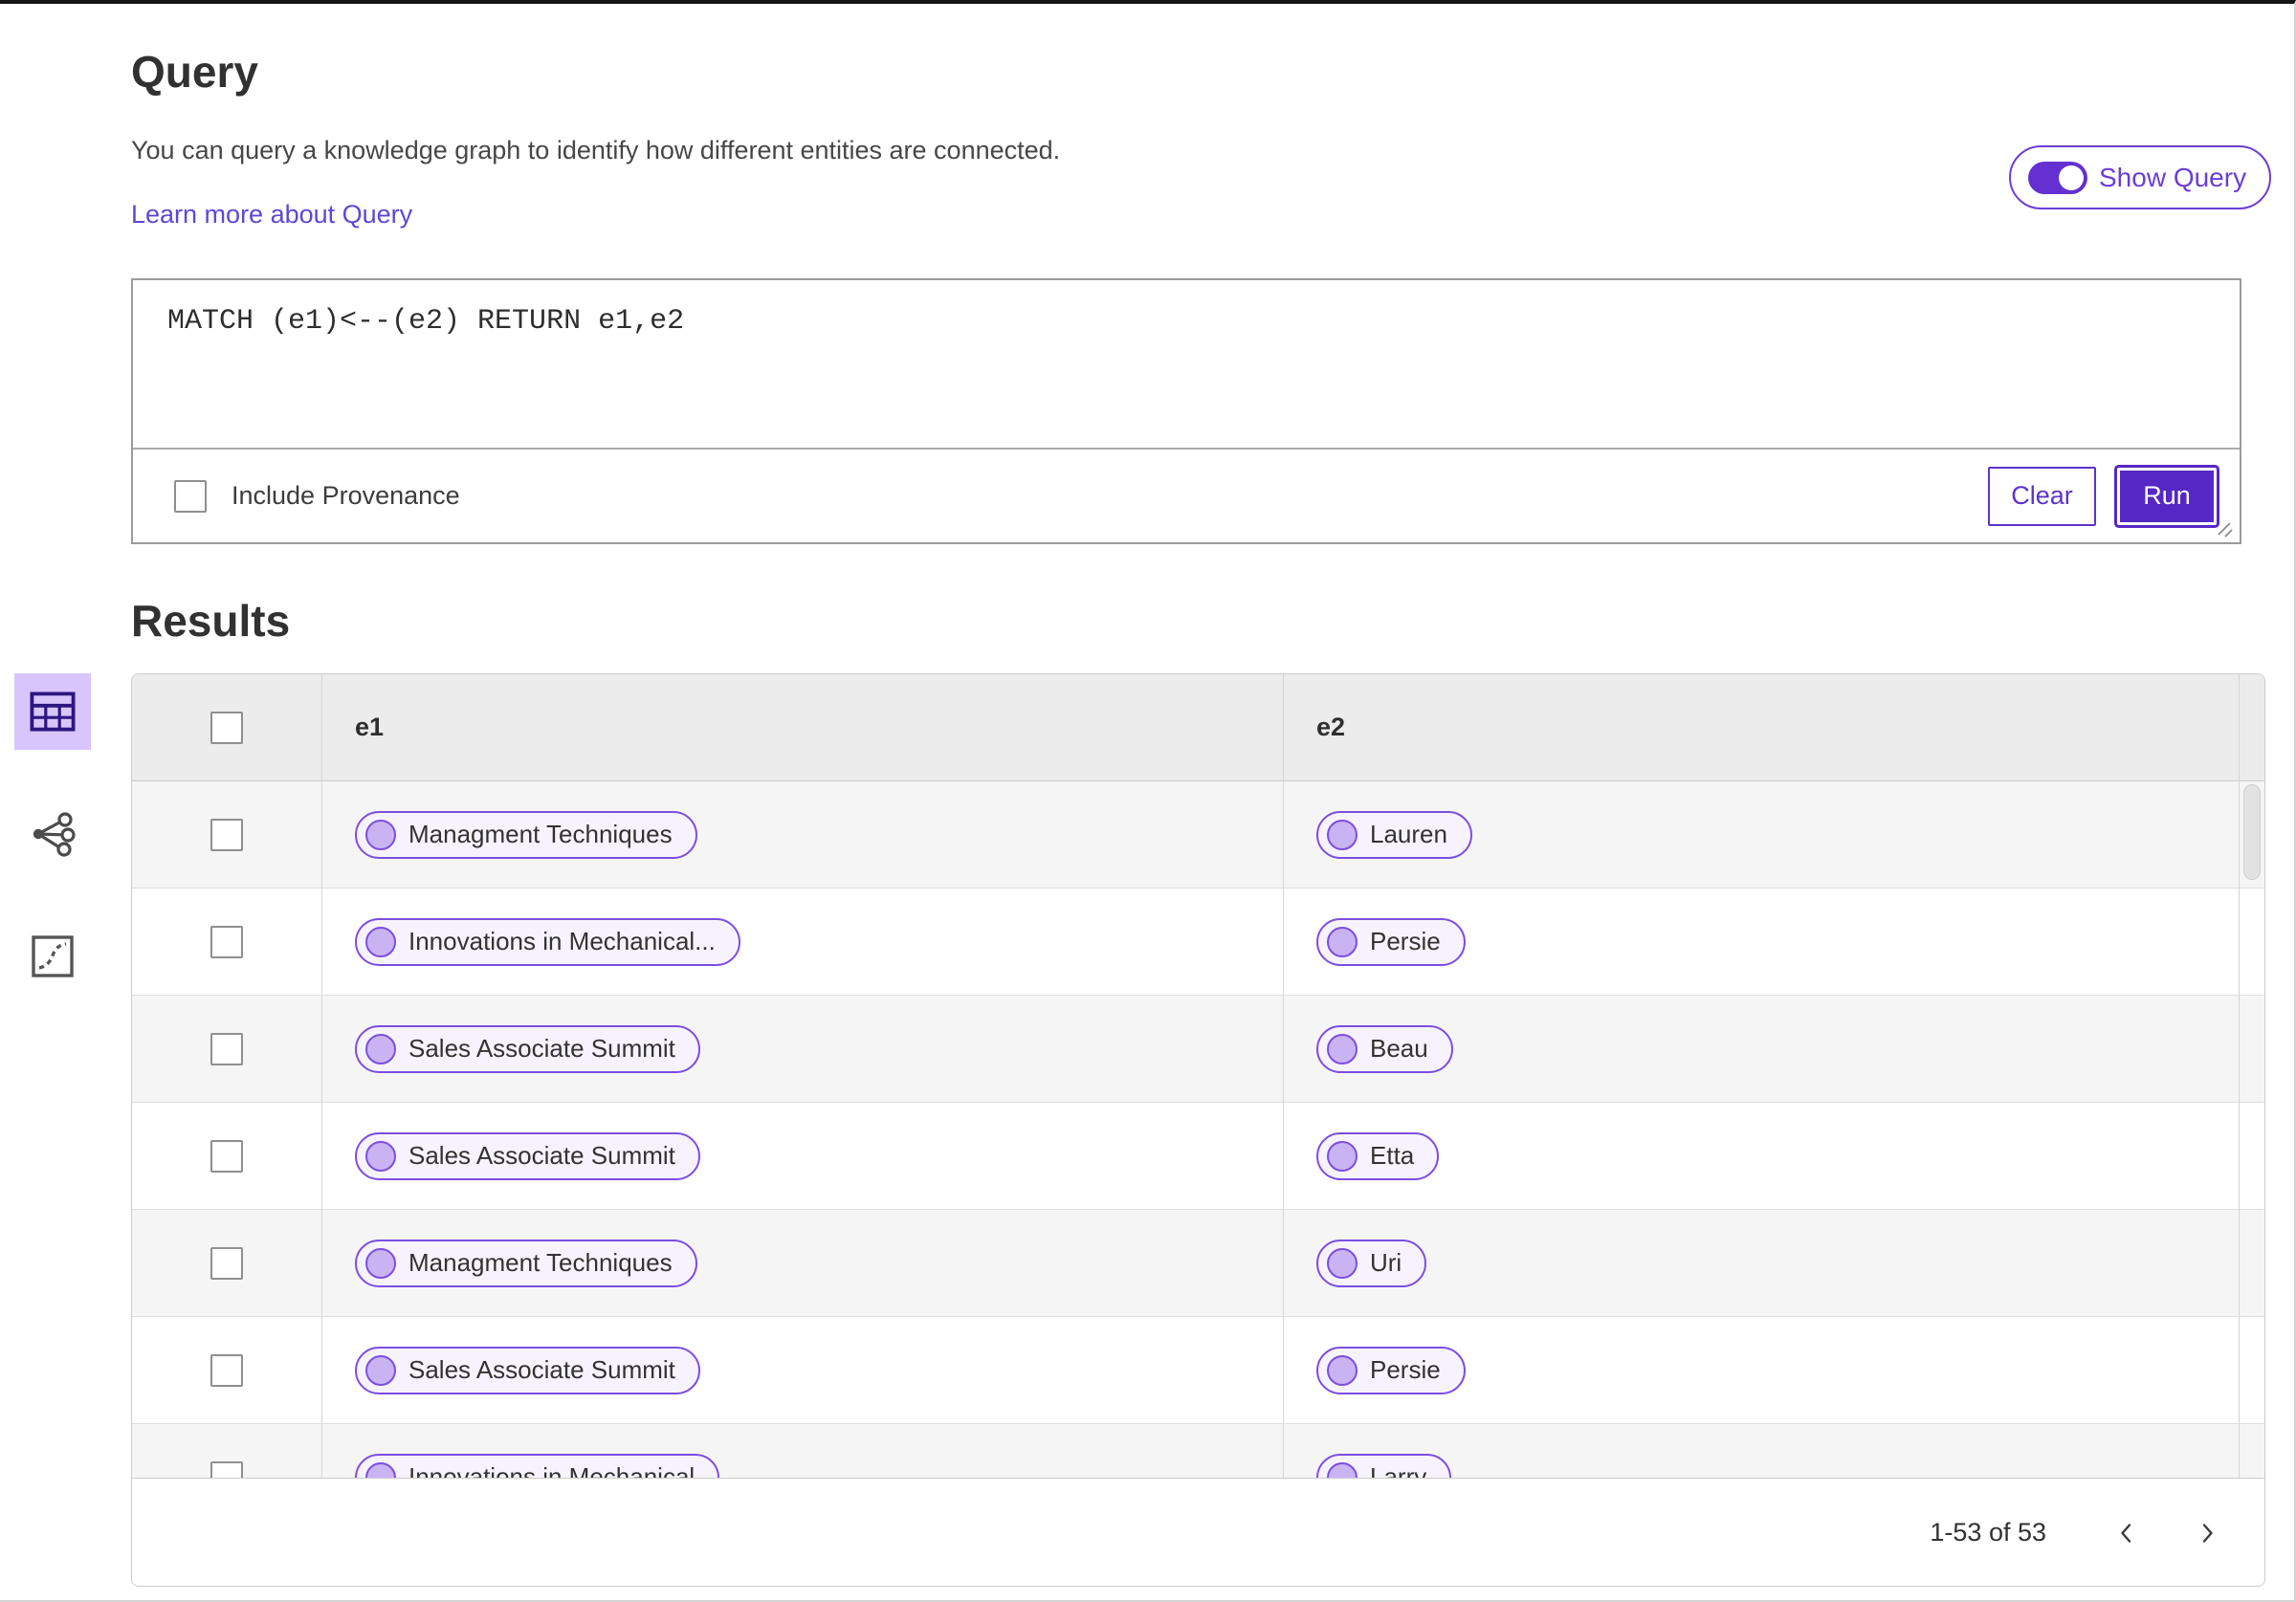  I want to click on results-section-title: Results, so click(211, 621).